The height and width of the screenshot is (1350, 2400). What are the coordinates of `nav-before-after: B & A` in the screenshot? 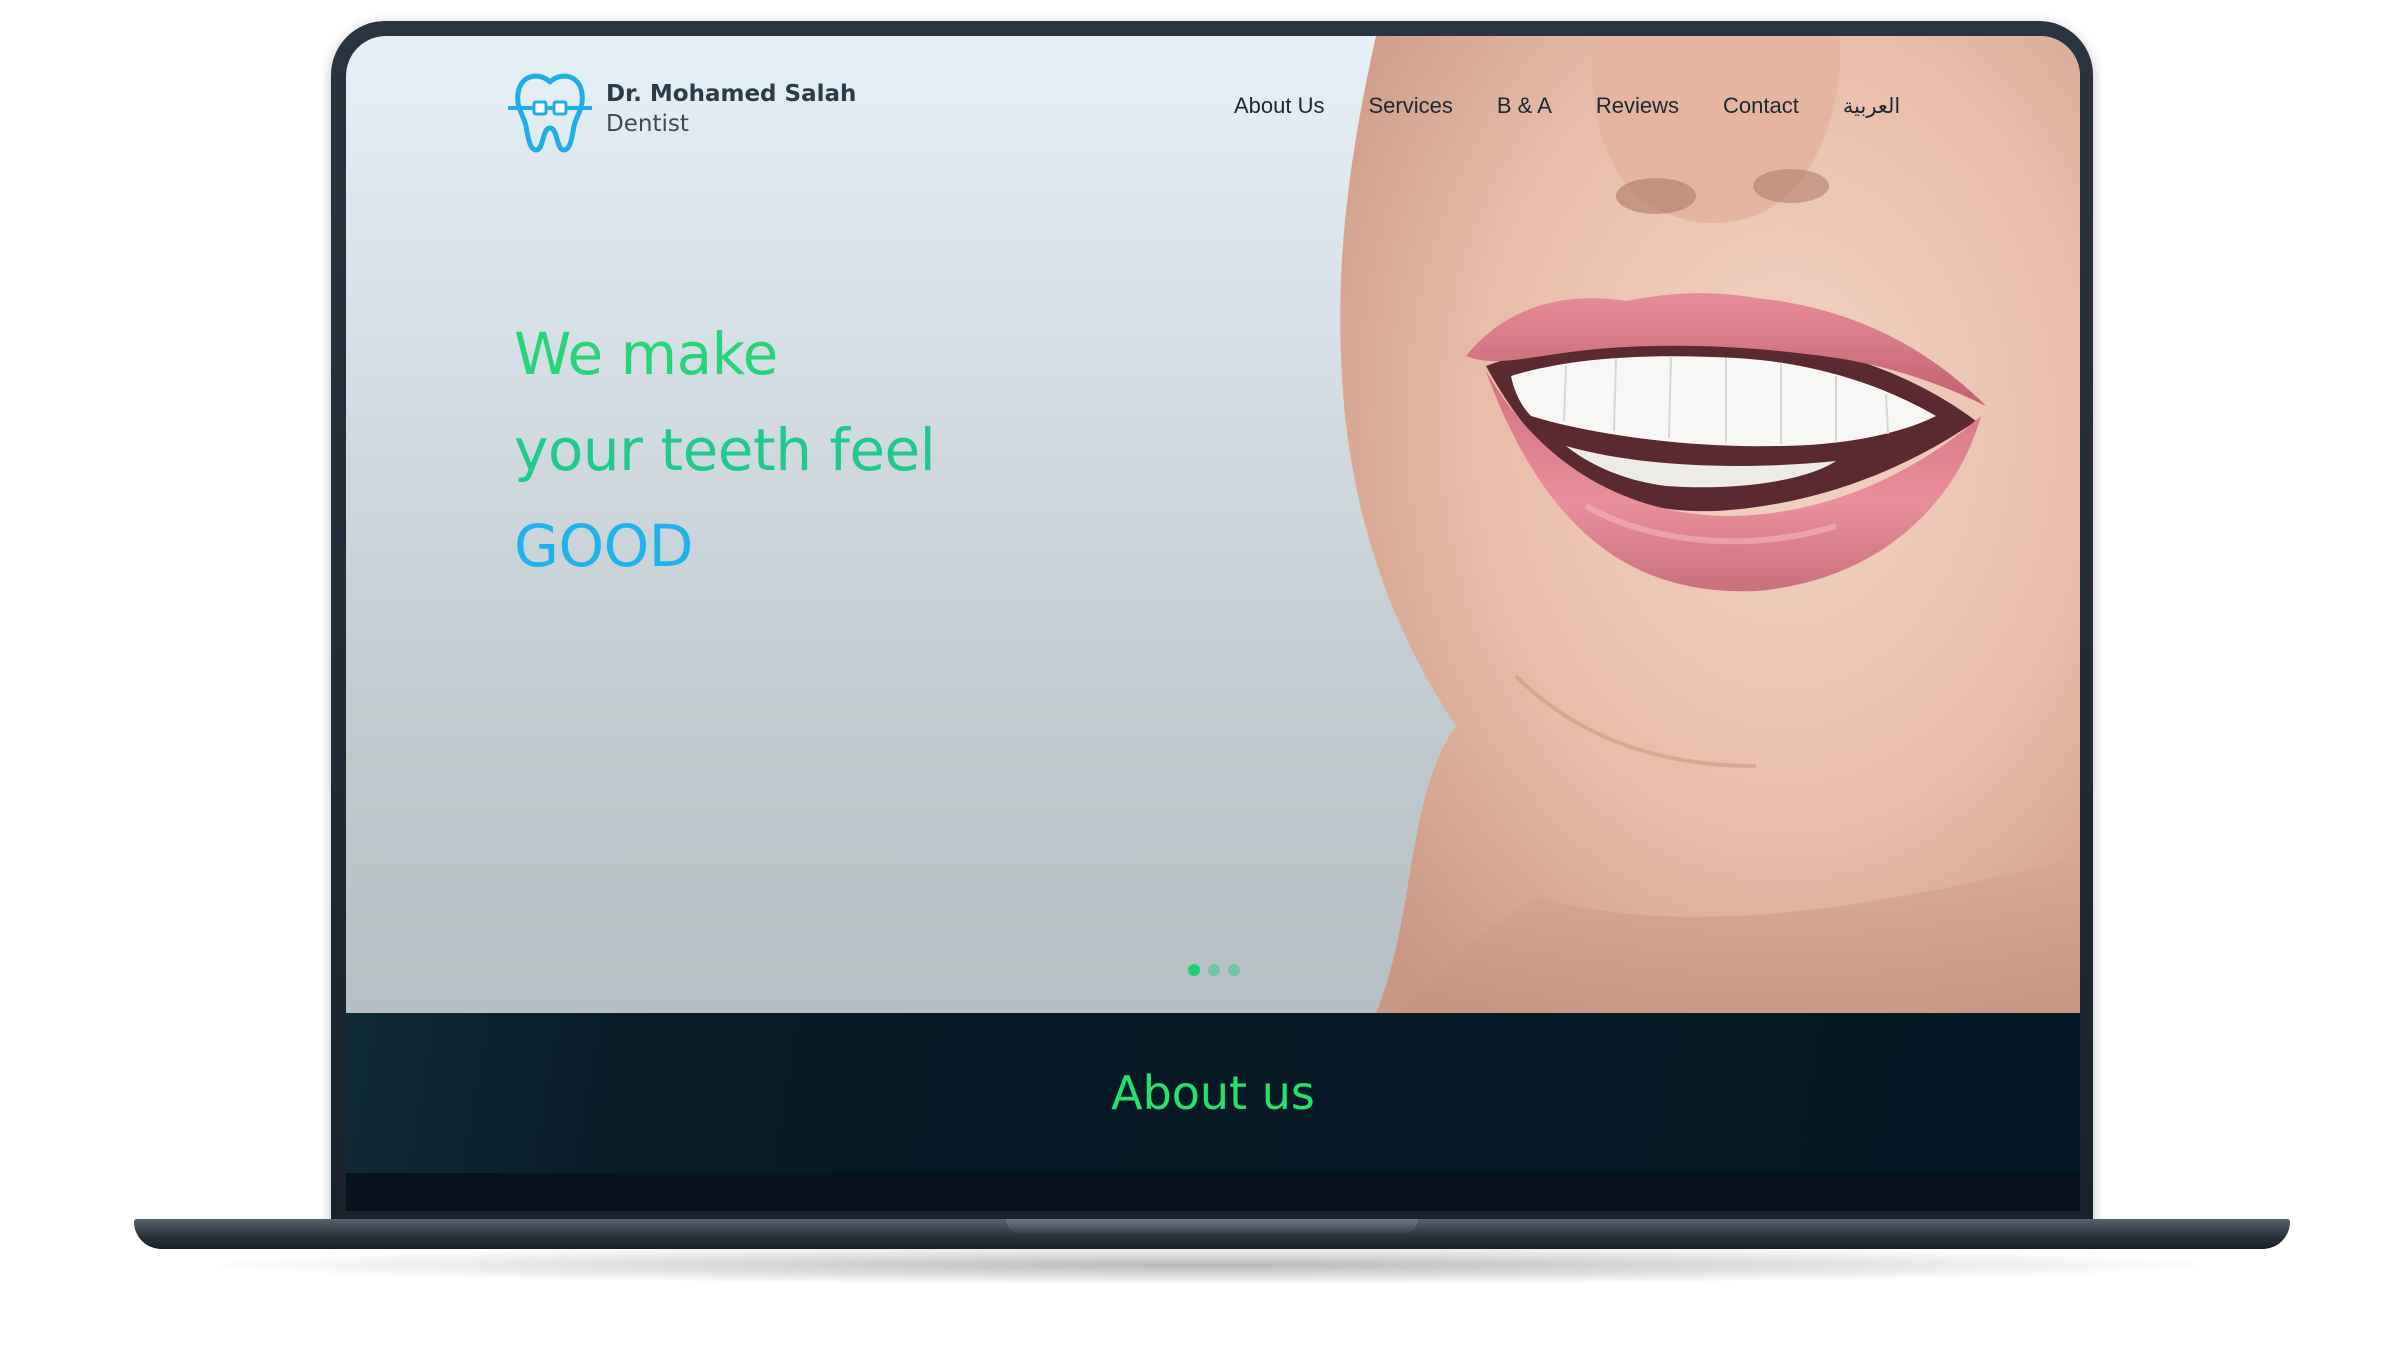 It's located at (1524, 106).